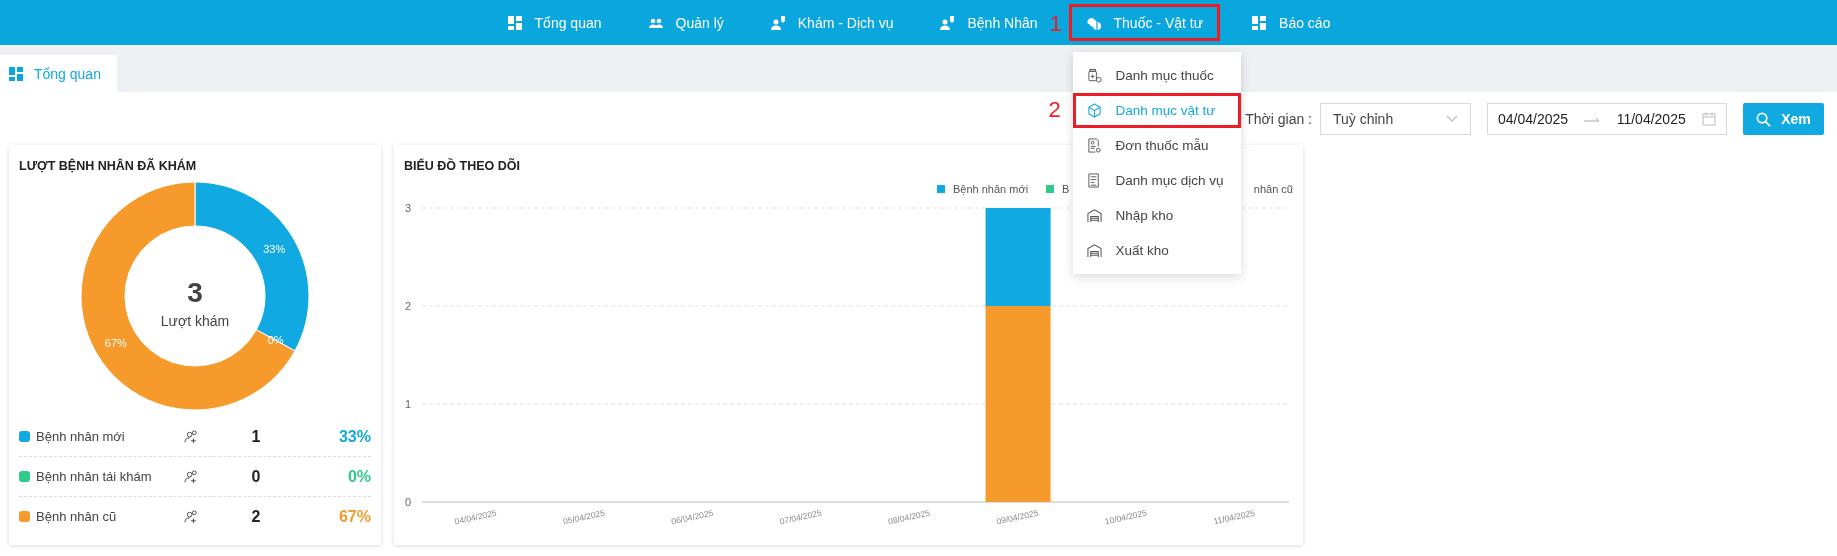  Describe the element at coordinates (692, 517) in the screenshot. I see `axis-tick-label: 06/04/2025` at that location.